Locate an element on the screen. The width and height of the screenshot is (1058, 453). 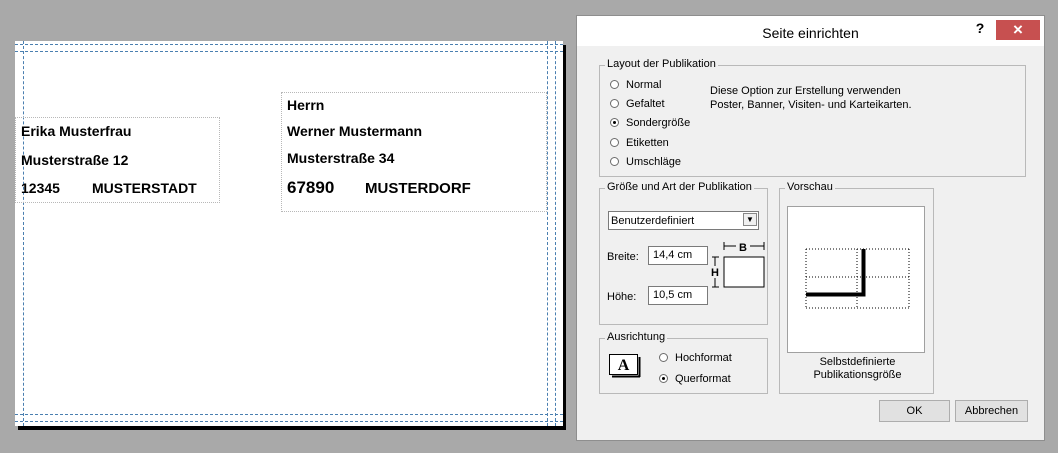
radio-normal-dot is located at coordinates (614, 84).